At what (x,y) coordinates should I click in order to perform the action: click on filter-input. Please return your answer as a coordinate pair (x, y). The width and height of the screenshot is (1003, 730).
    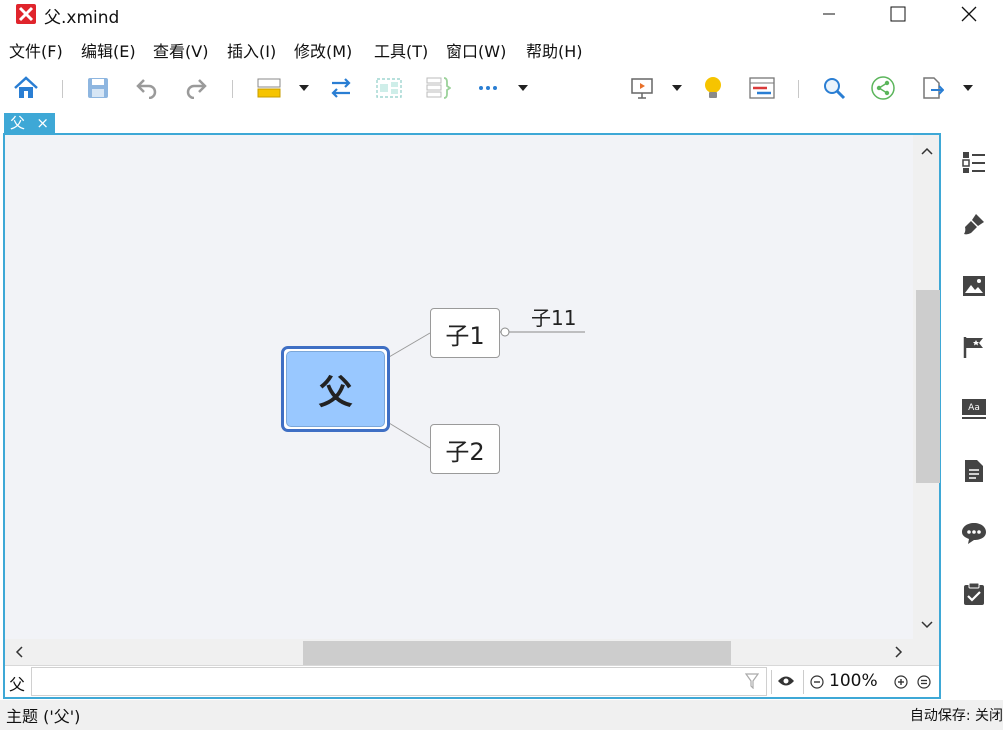
    Looking at the image, I should click on (399, 681).